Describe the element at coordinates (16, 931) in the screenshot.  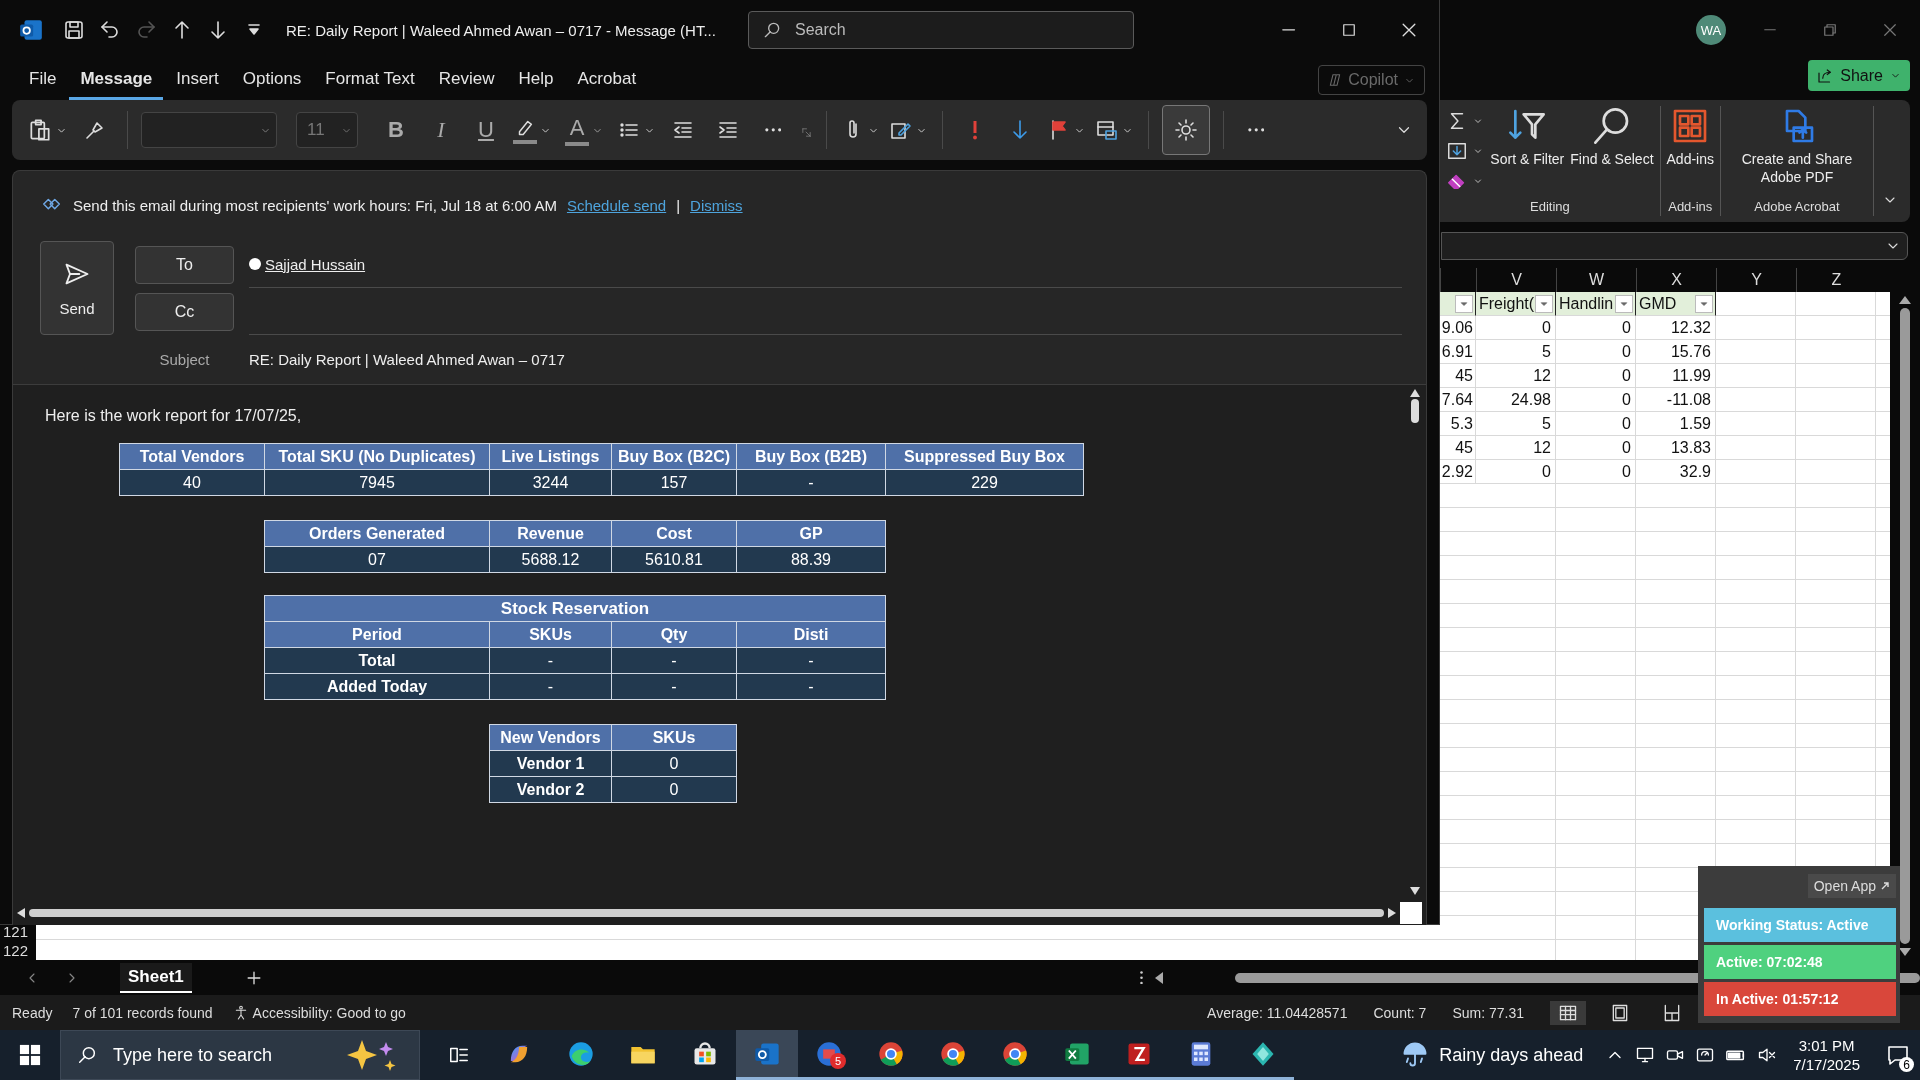
I see `row-number: 121` at that location.